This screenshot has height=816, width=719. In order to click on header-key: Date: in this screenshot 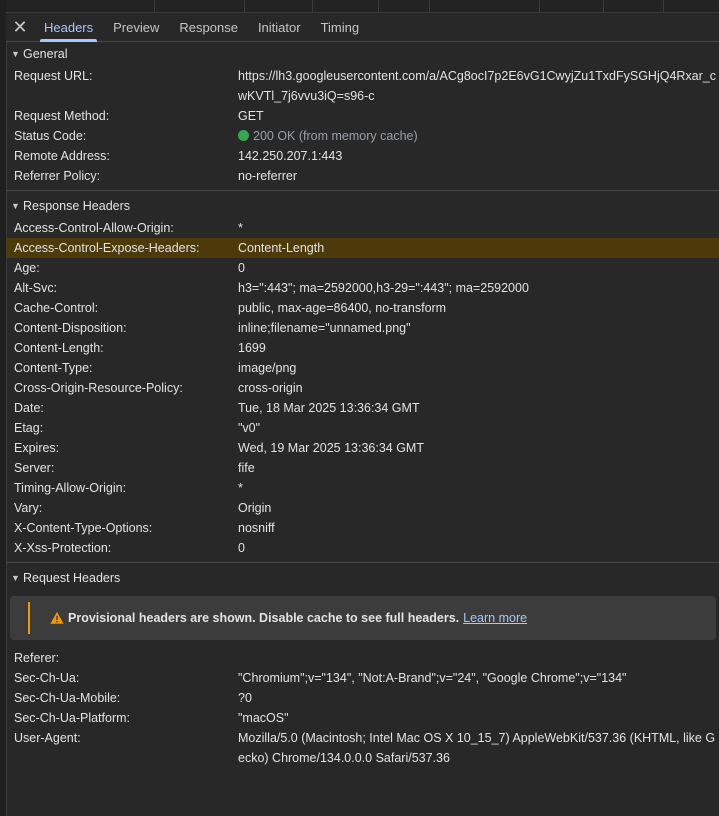, I will do `click(29, 408)`.